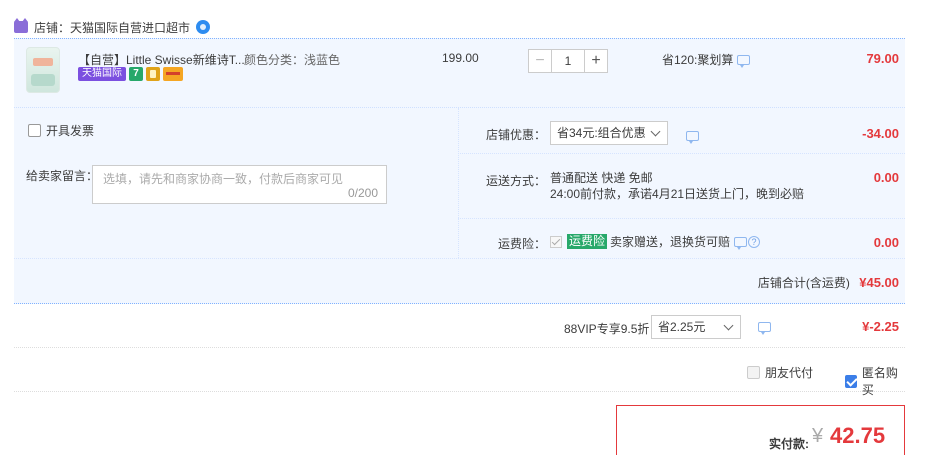 Image resolution: width=936 pixels, height=455 pixels. I want to click on message-label: 给卖家留言：, so click(62, 176).